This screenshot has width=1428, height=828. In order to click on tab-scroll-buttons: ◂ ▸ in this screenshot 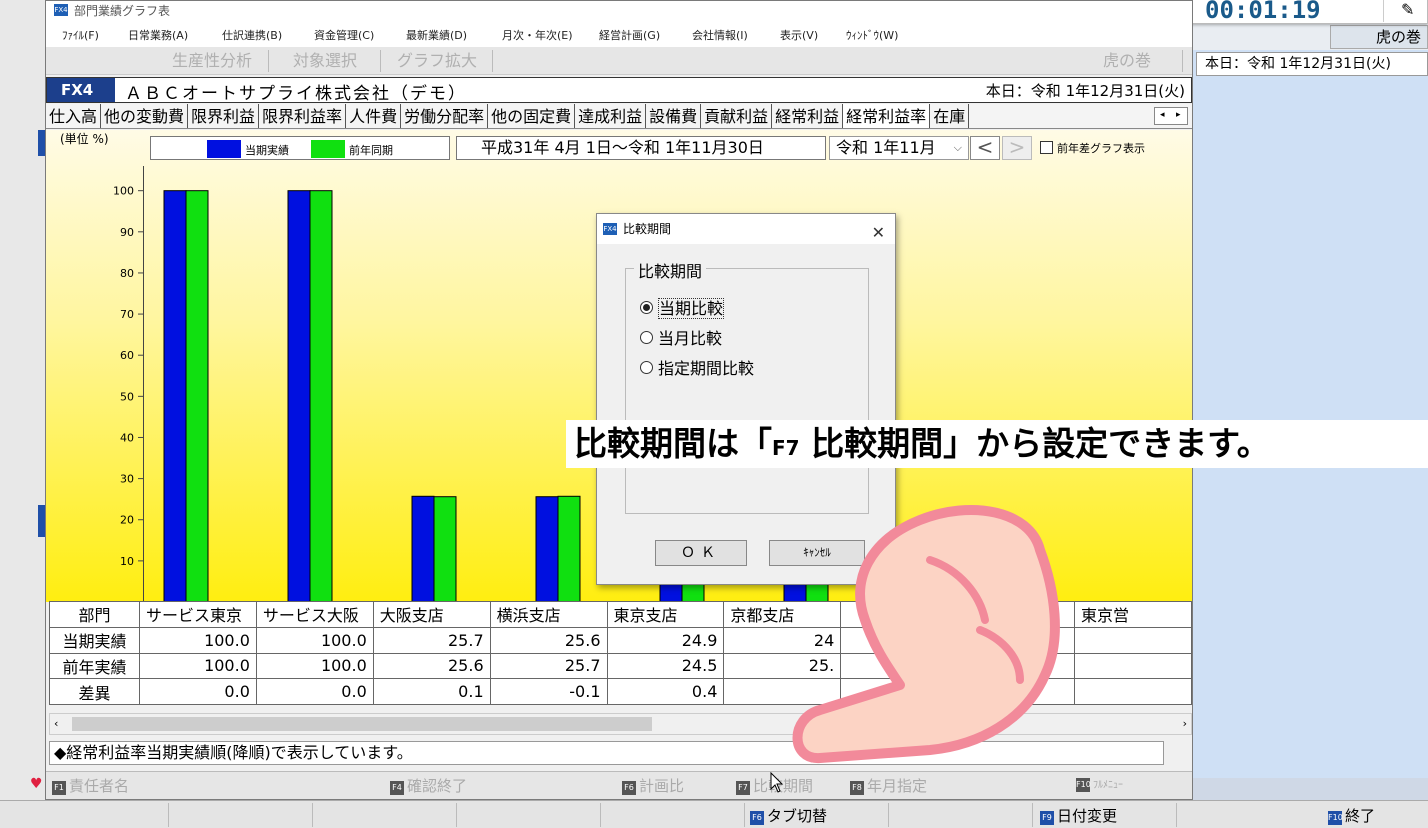, I will do `click(1171, 116)`.